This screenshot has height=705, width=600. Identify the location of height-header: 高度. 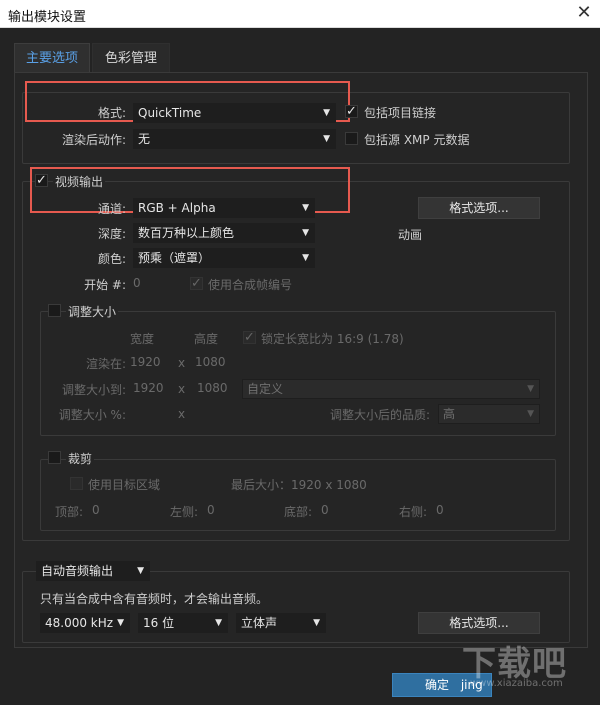
(206, 339).